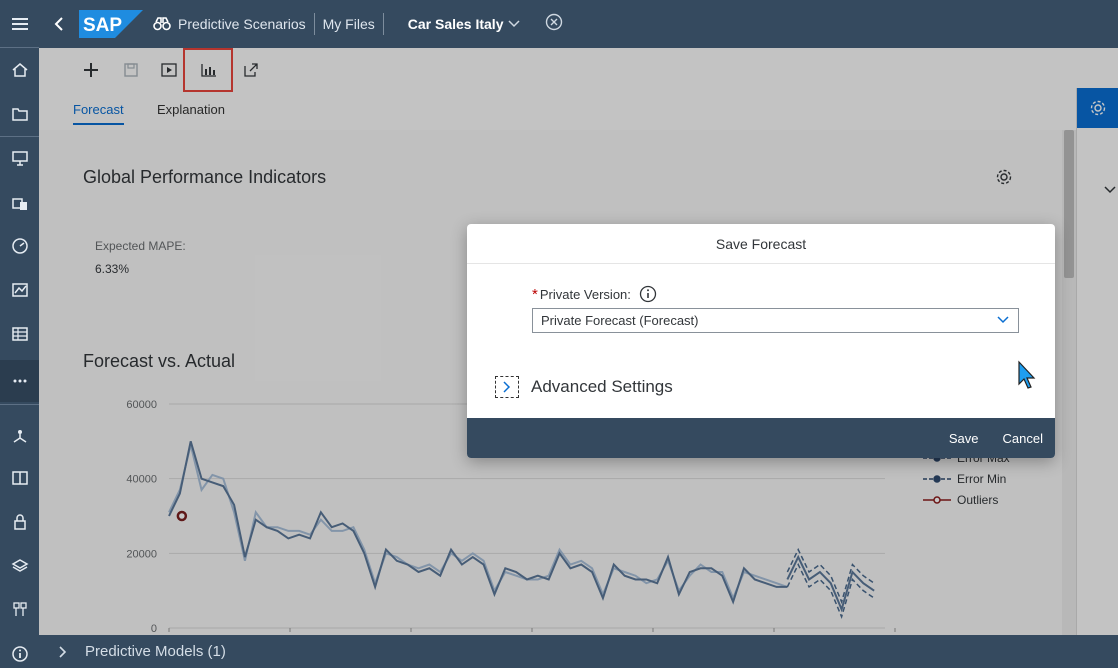 The width and height of the screenshot is (1118, 668). Describe the element at coordinates (19, 246) in the screenshot. I see `gauge-icon` at that location.